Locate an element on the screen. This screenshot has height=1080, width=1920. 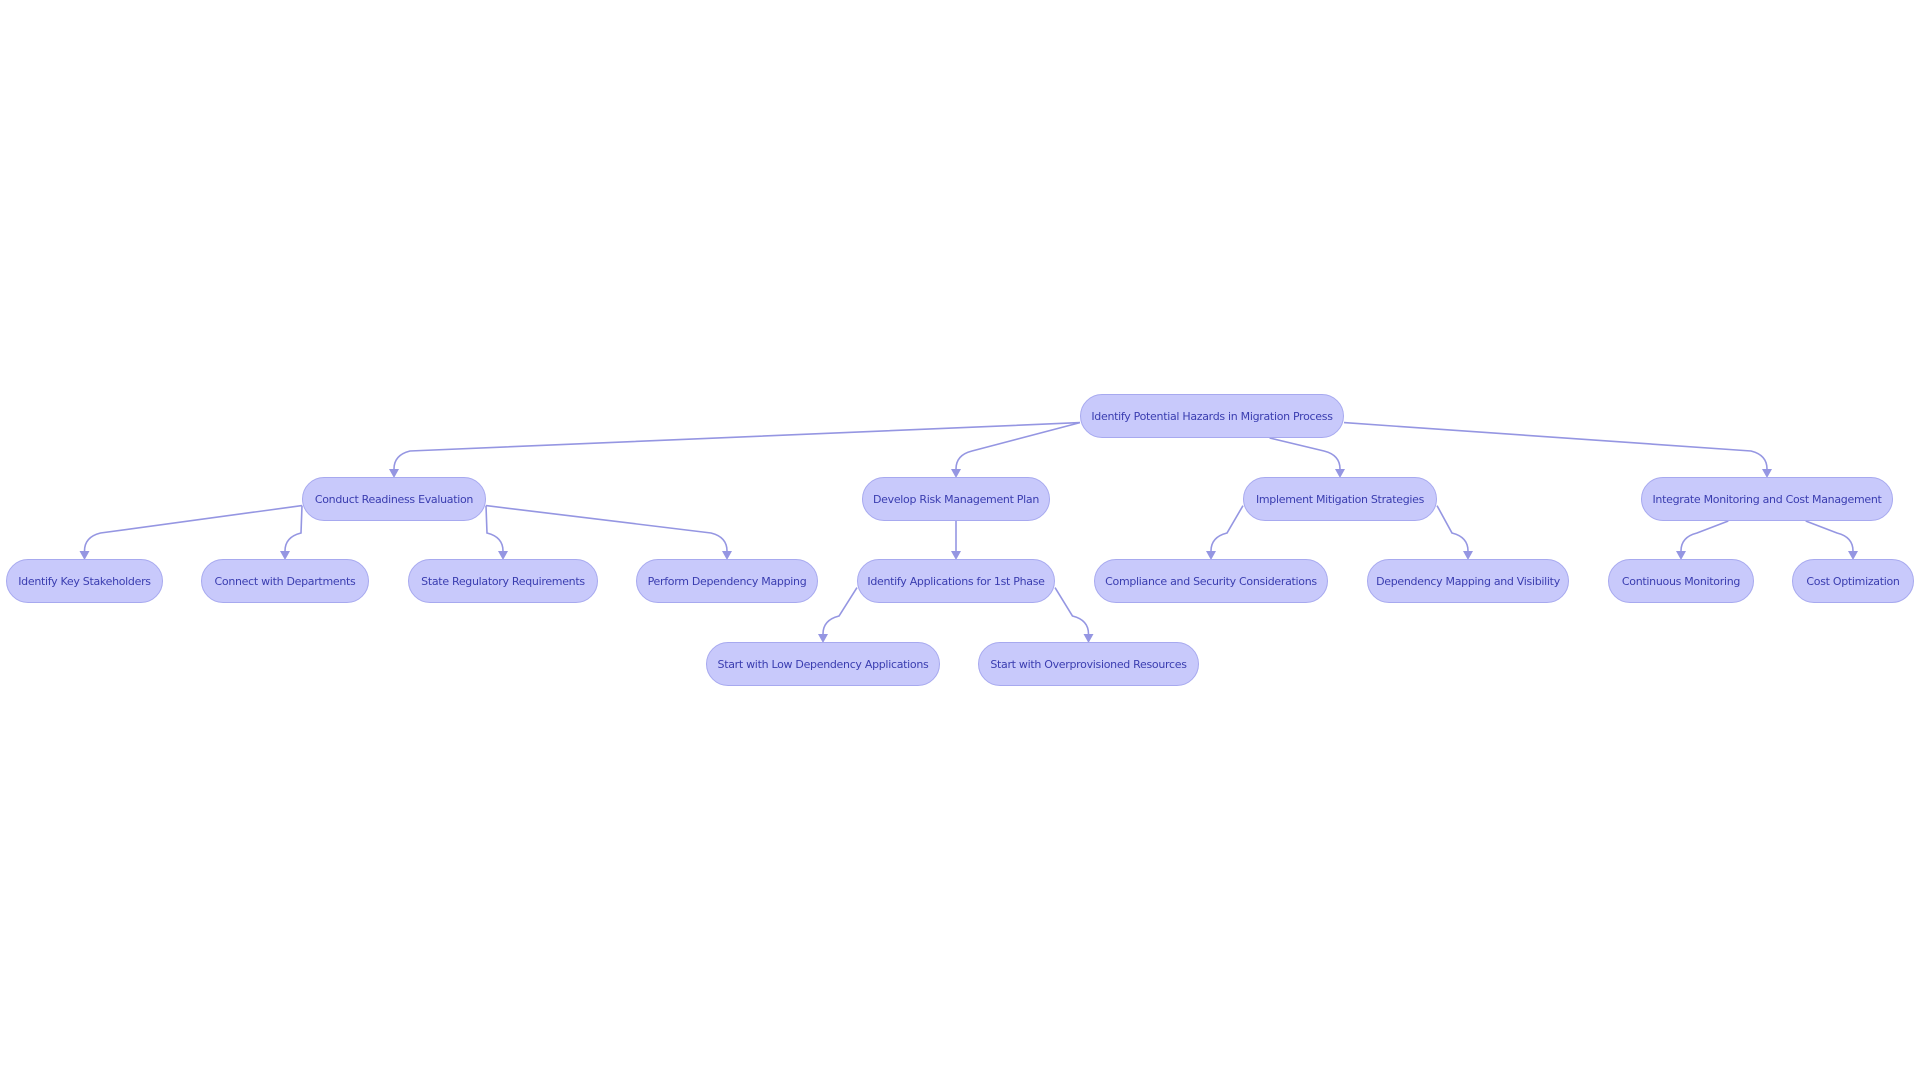
node-visibility: Dependency Mapping and Visibility is located at coordinates (1468, 581).